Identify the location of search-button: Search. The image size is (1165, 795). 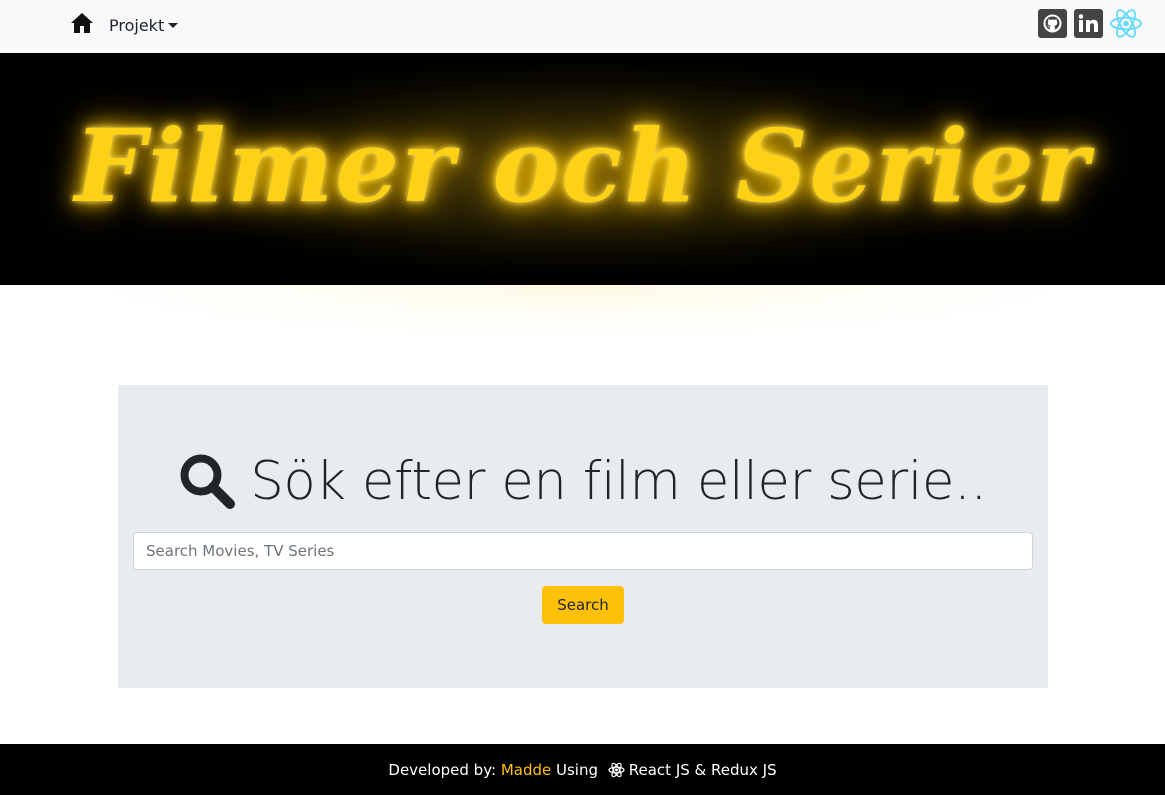
(583, 605).